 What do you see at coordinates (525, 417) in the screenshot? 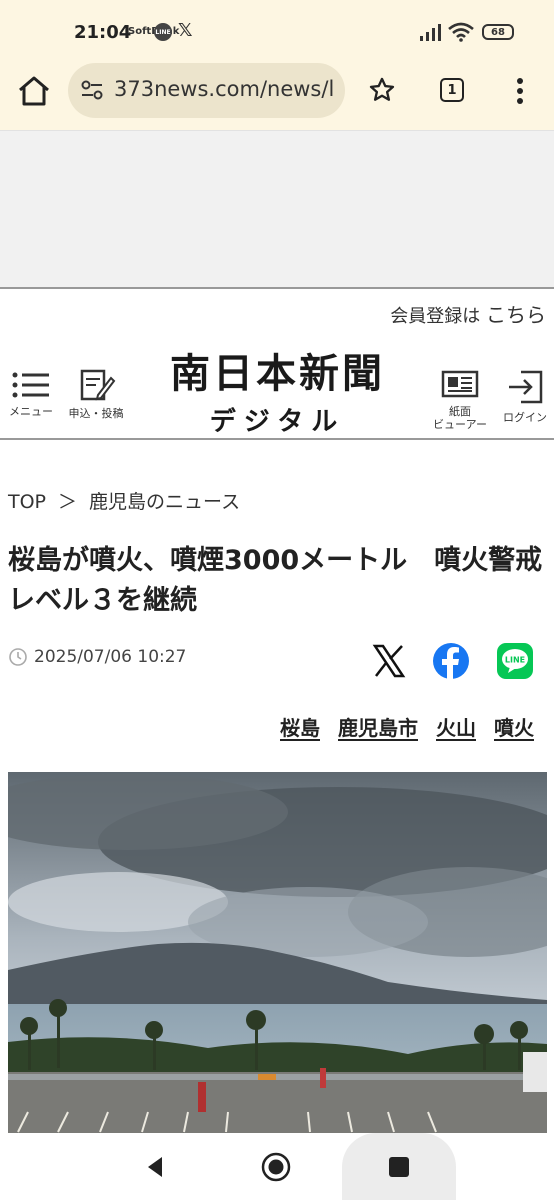
I see `login-label: ログイン` at bounding box center [525, 417].